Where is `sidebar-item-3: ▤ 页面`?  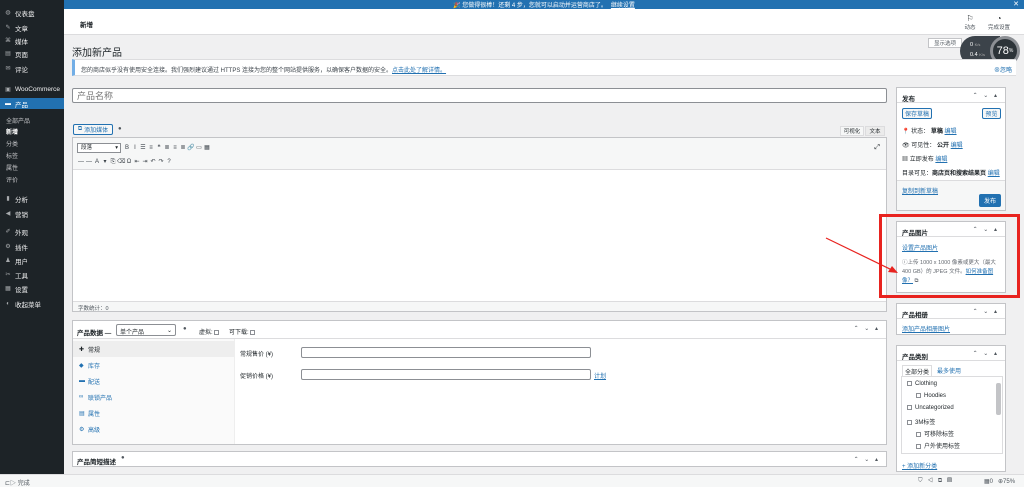 sidebar-item-3: ▤ 页面 is located at coordinates (32, 53).